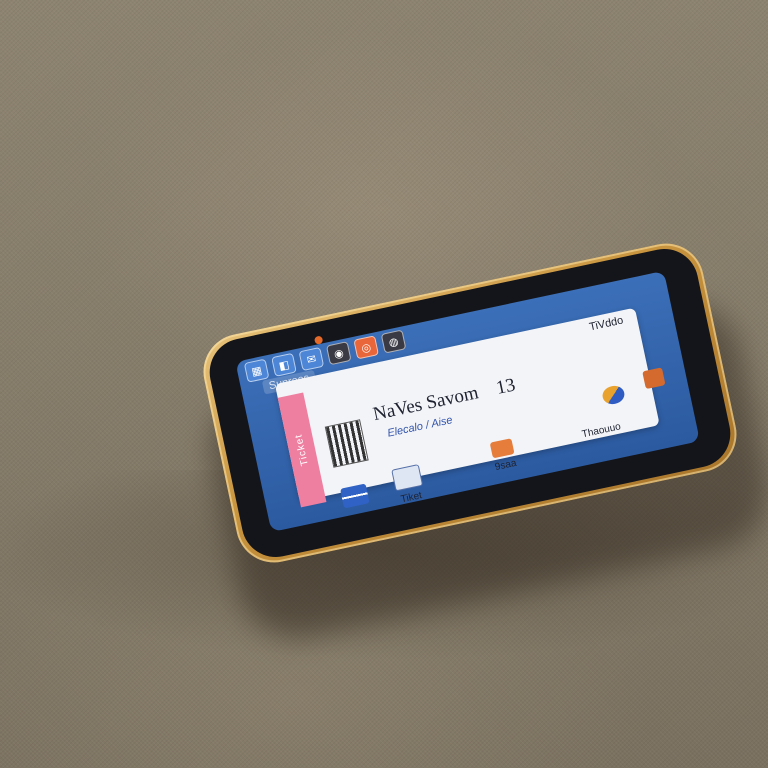 The image size is (768, 768). Describe the element at coordinates (346, 443) in the screenshot. I see `qr-code-icon` at that location.